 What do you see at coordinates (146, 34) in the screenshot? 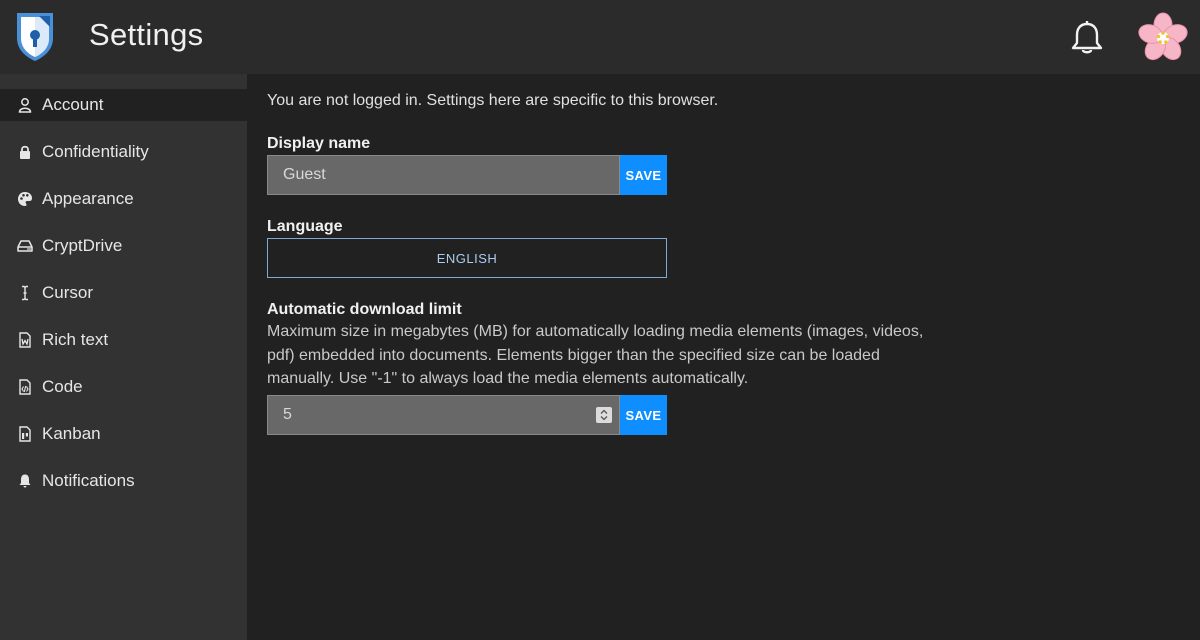
I see `page-title: Settings` at bounding box center [146, 34].